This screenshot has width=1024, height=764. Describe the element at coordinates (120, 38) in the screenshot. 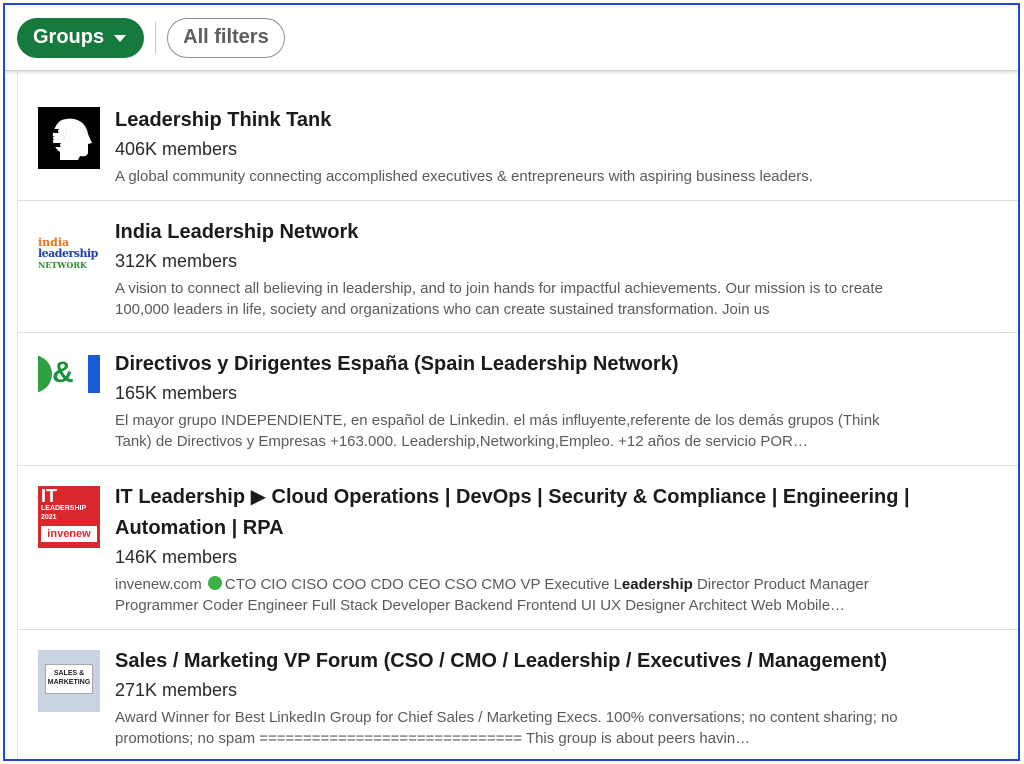

I see `caret-down-icon` at that location.